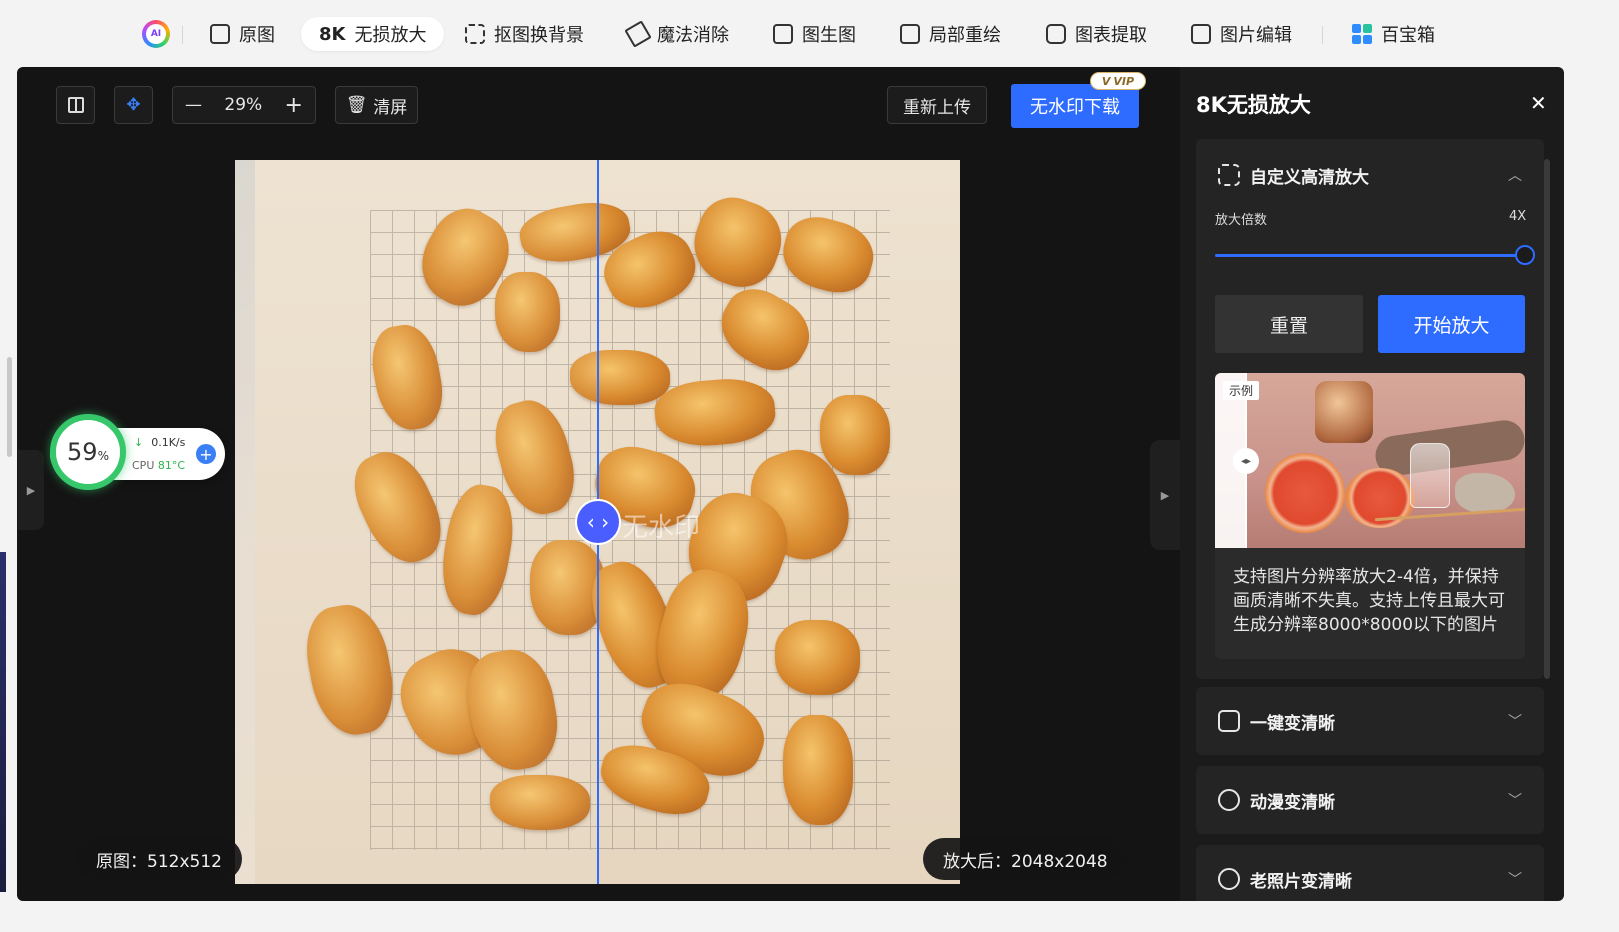 The height and width of the screenshot is (932, 1619). I want to click on shell, so click(1485, 493).